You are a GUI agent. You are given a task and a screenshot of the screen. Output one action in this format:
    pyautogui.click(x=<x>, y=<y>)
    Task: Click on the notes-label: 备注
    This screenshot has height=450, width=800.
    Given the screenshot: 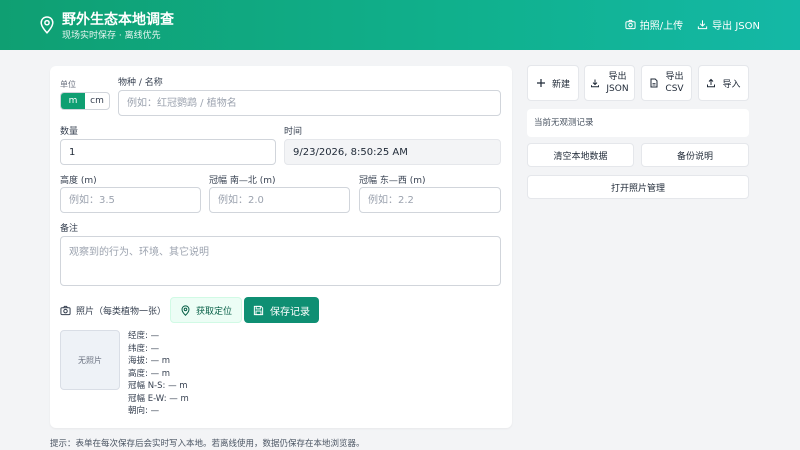 What is the action you would take?
    pyautogui.click(x=69, y=229)
    